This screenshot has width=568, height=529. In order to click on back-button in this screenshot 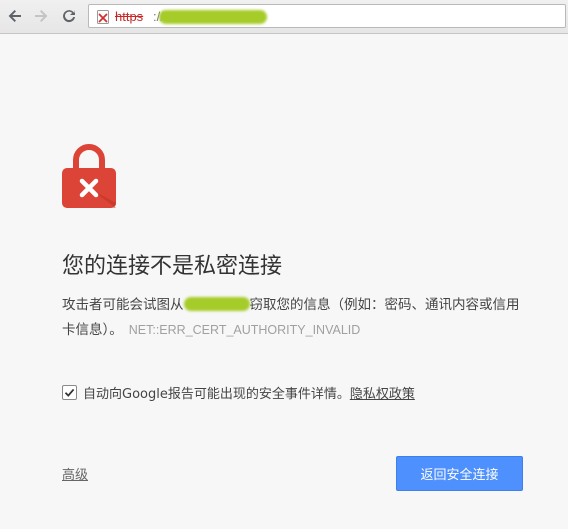, I will do `click(15, 16)`.